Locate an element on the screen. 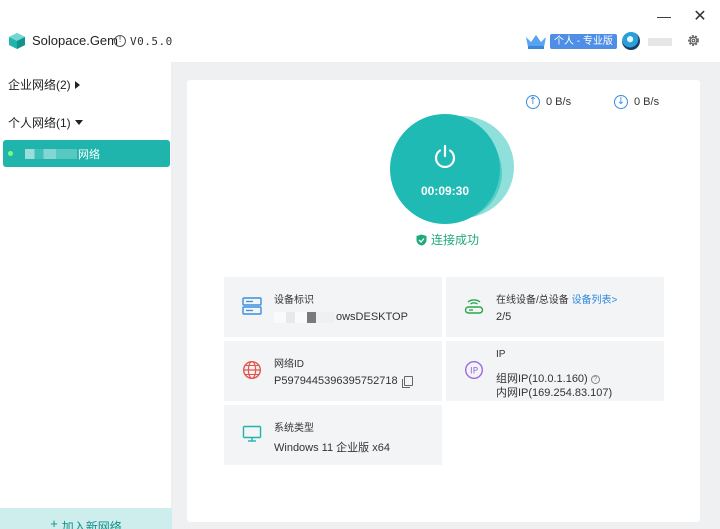  network-id-row: P5979445396395752718 is located at coordinates (343, 382).